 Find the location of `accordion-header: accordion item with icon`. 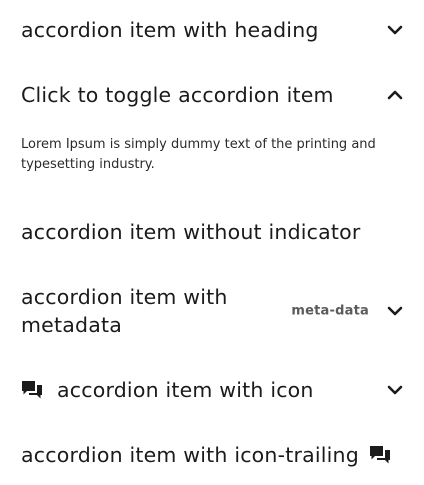

accordion-header: accordion item with icon is located at coordinates (212, 390).